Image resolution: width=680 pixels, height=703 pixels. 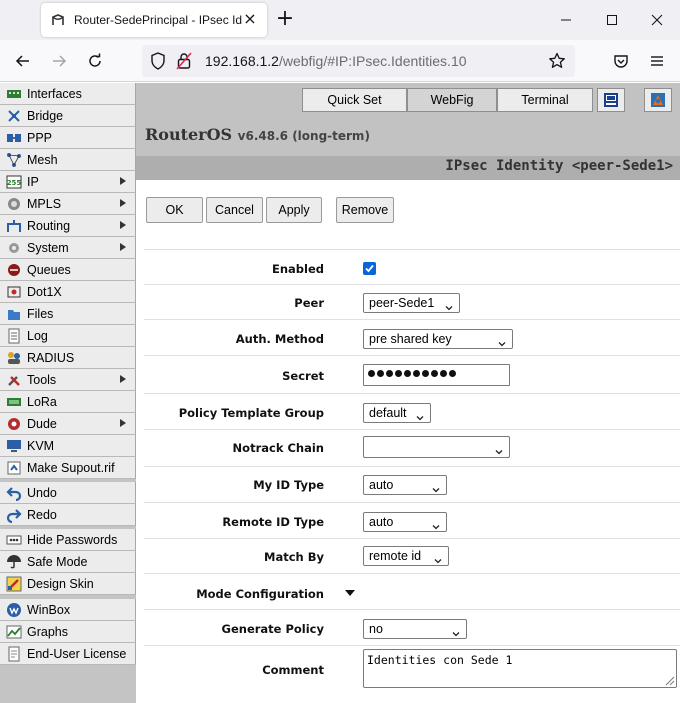 I want to click on settings-mini-icon, so click(x=658, y=100).